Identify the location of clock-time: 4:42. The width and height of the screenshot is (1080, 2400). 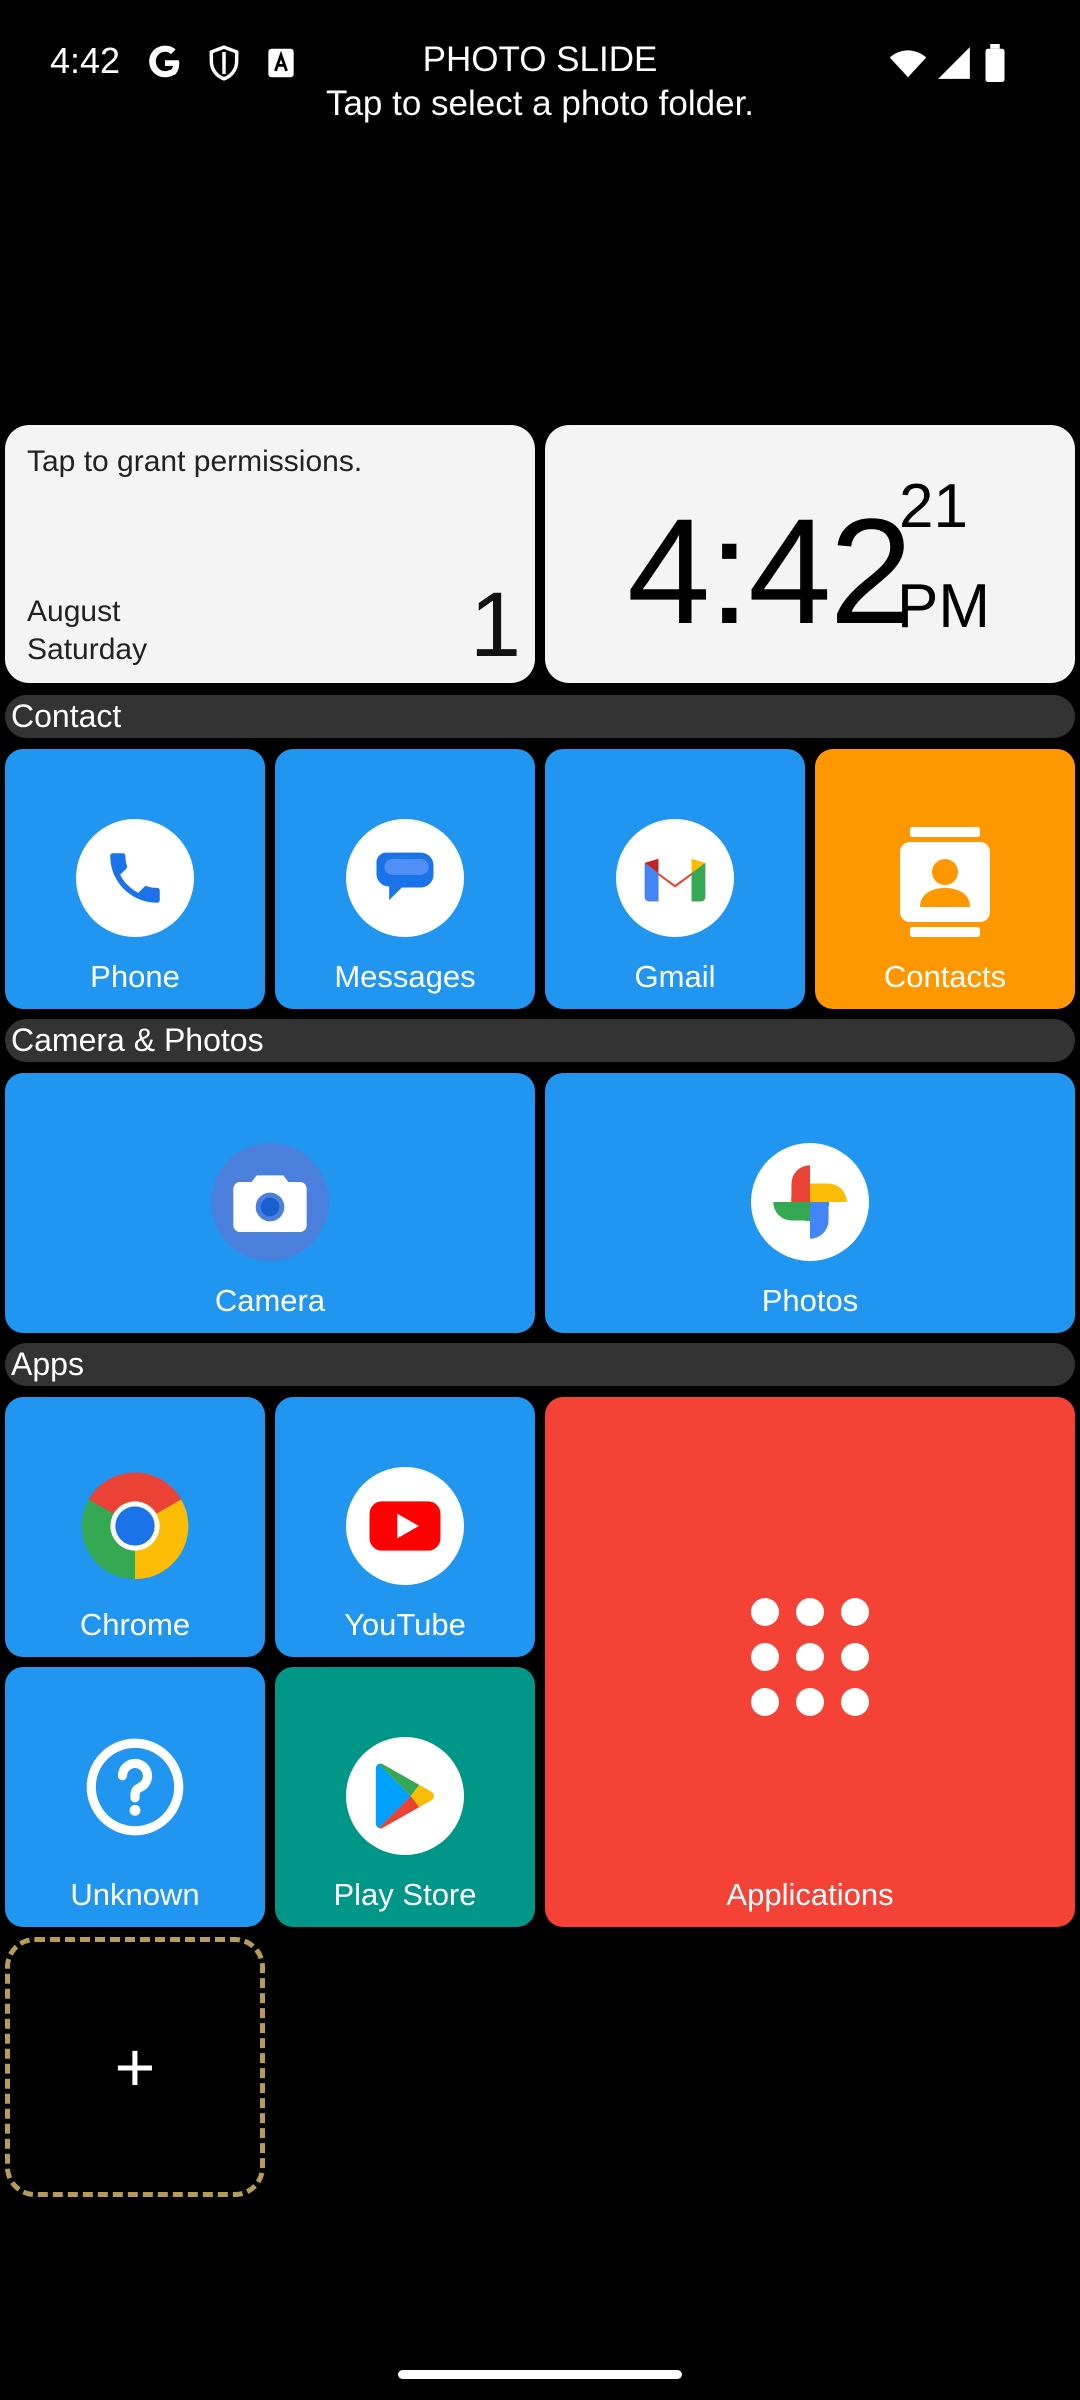
(770, 571).